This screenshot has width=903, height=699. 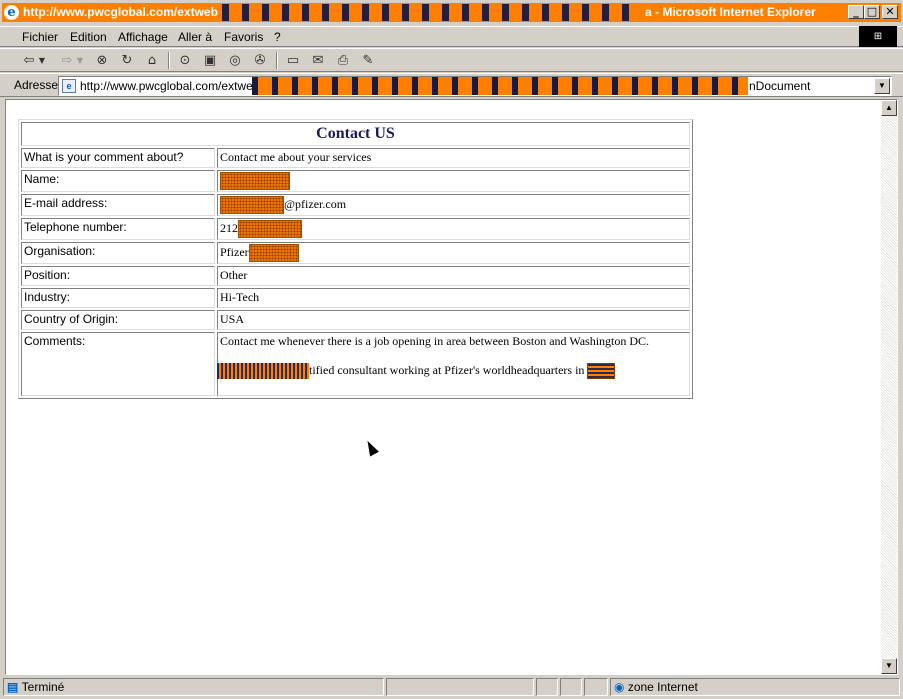 I want to click on maximize-button: □, so click(x=872, y=12).